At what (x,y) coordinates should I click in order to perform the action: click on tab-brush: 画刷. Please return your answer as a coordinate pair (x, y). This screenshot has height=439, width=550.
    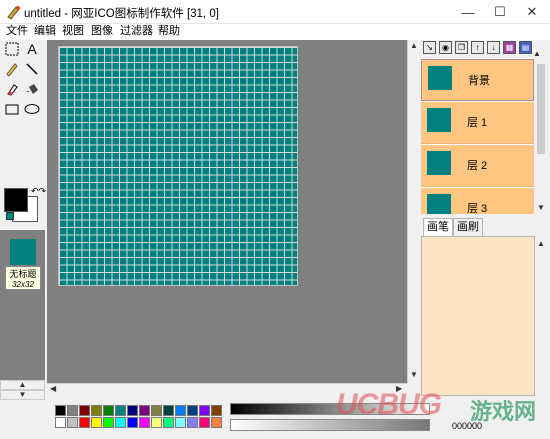
    Looking at the image, I should click on (468, 227).